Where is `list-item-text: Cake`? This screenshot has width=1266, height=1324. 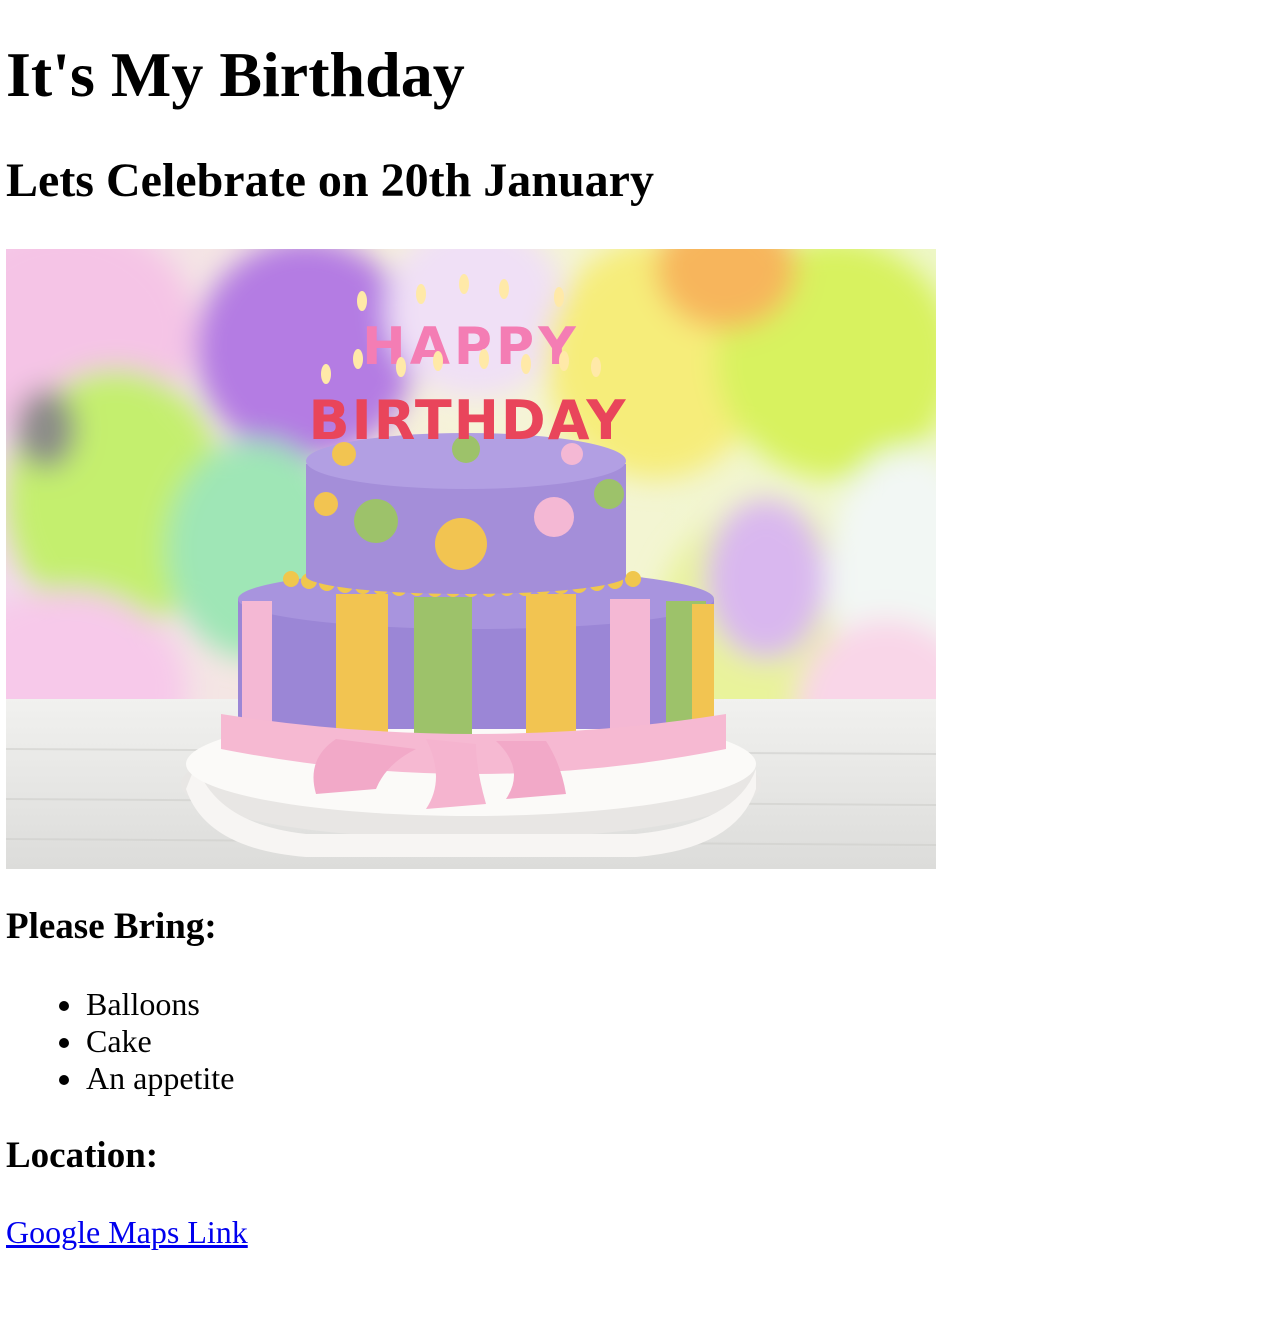 list-item-text: Cake is located at coordinates (119, 1041).